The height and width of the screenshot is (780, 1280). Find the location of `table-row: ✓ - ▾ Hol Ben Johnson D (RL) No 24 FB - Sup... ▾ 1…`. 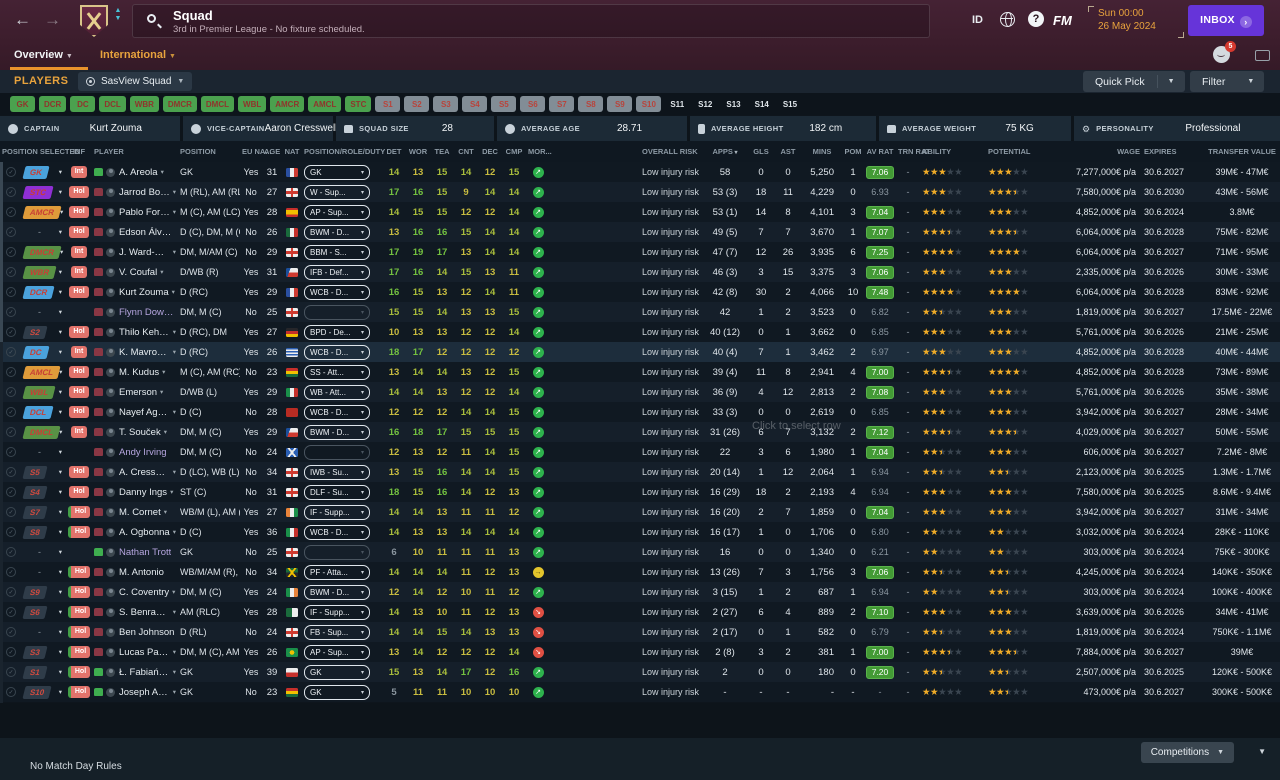

table-row: ✓ - ▾ Hol Ben Johnson D (RL) No 24 FB - Sup... ▾ 1… is located at coordinates (640, 632).